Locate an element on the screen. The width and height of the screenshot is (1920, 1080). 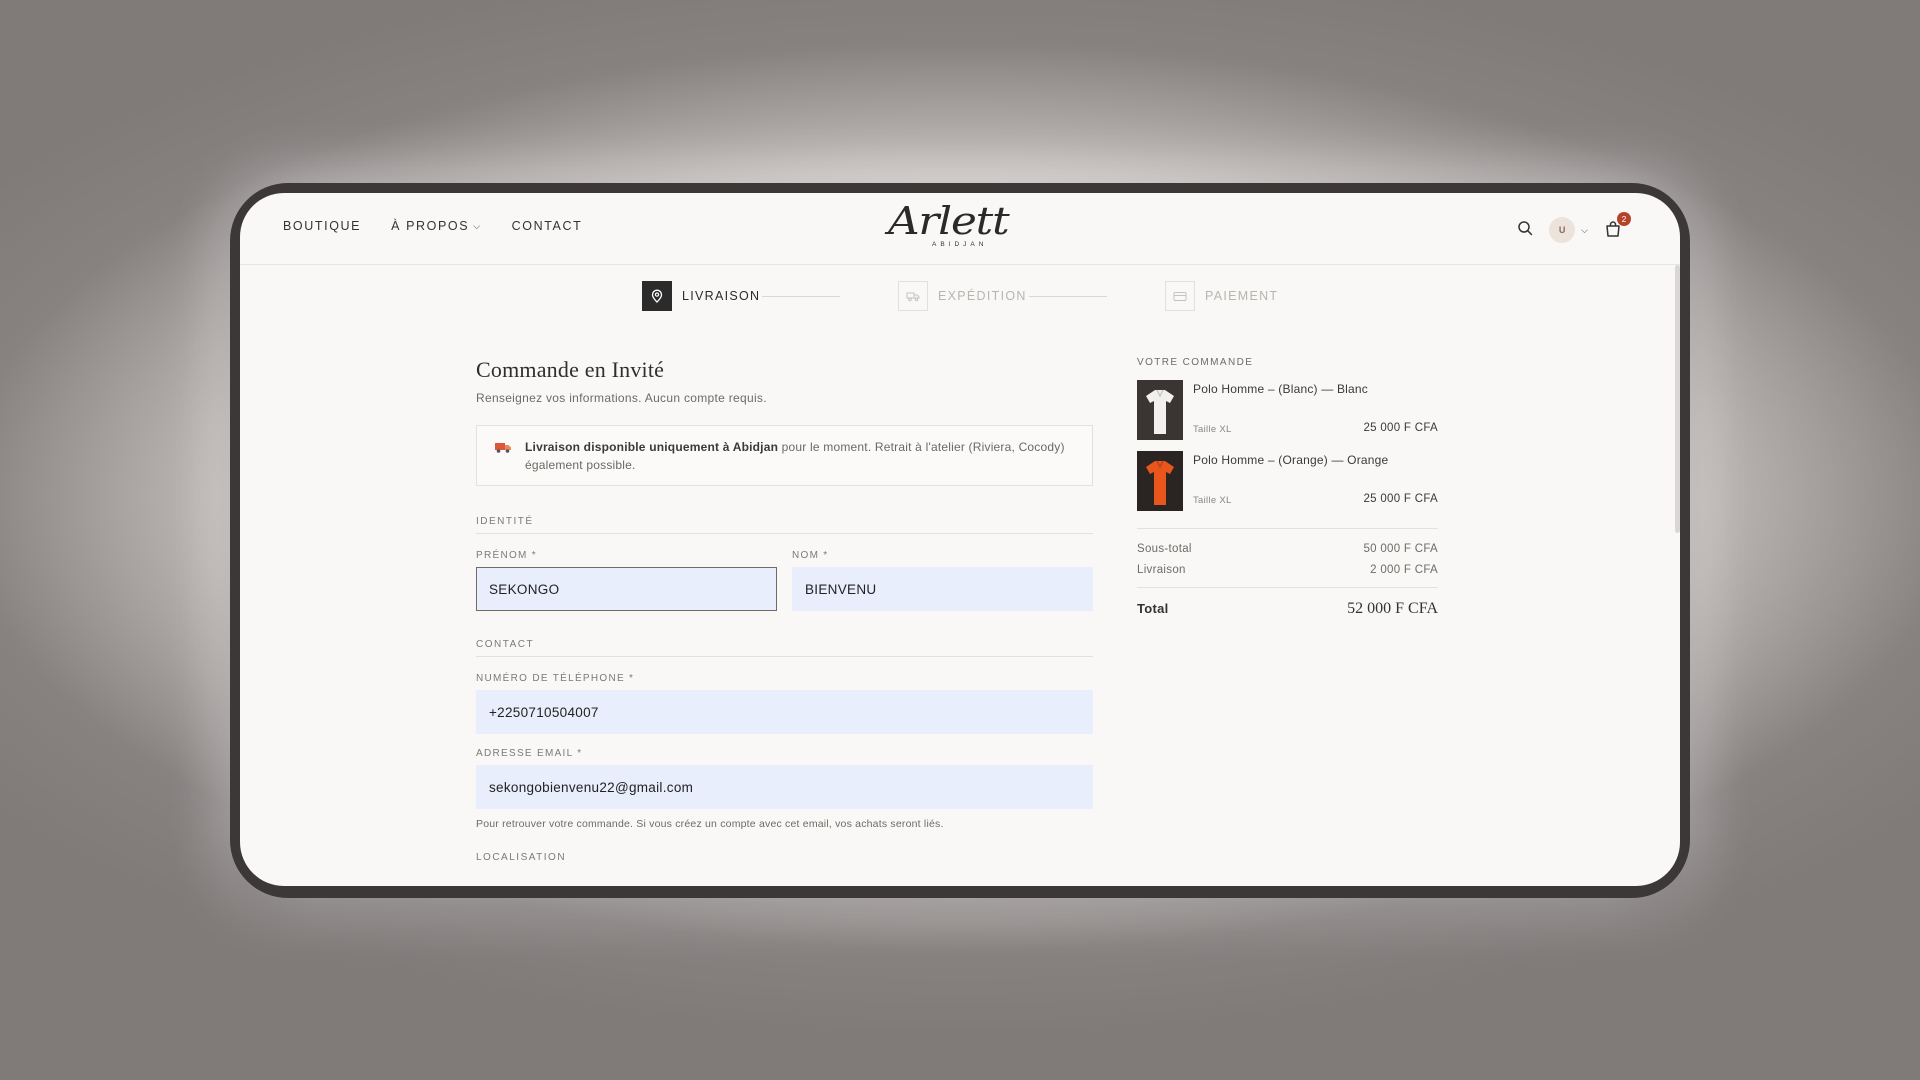
phone-group: NUMÉRO DE TÉLÉPHONE * +2250710504007 is located at coordinates (784, 703).